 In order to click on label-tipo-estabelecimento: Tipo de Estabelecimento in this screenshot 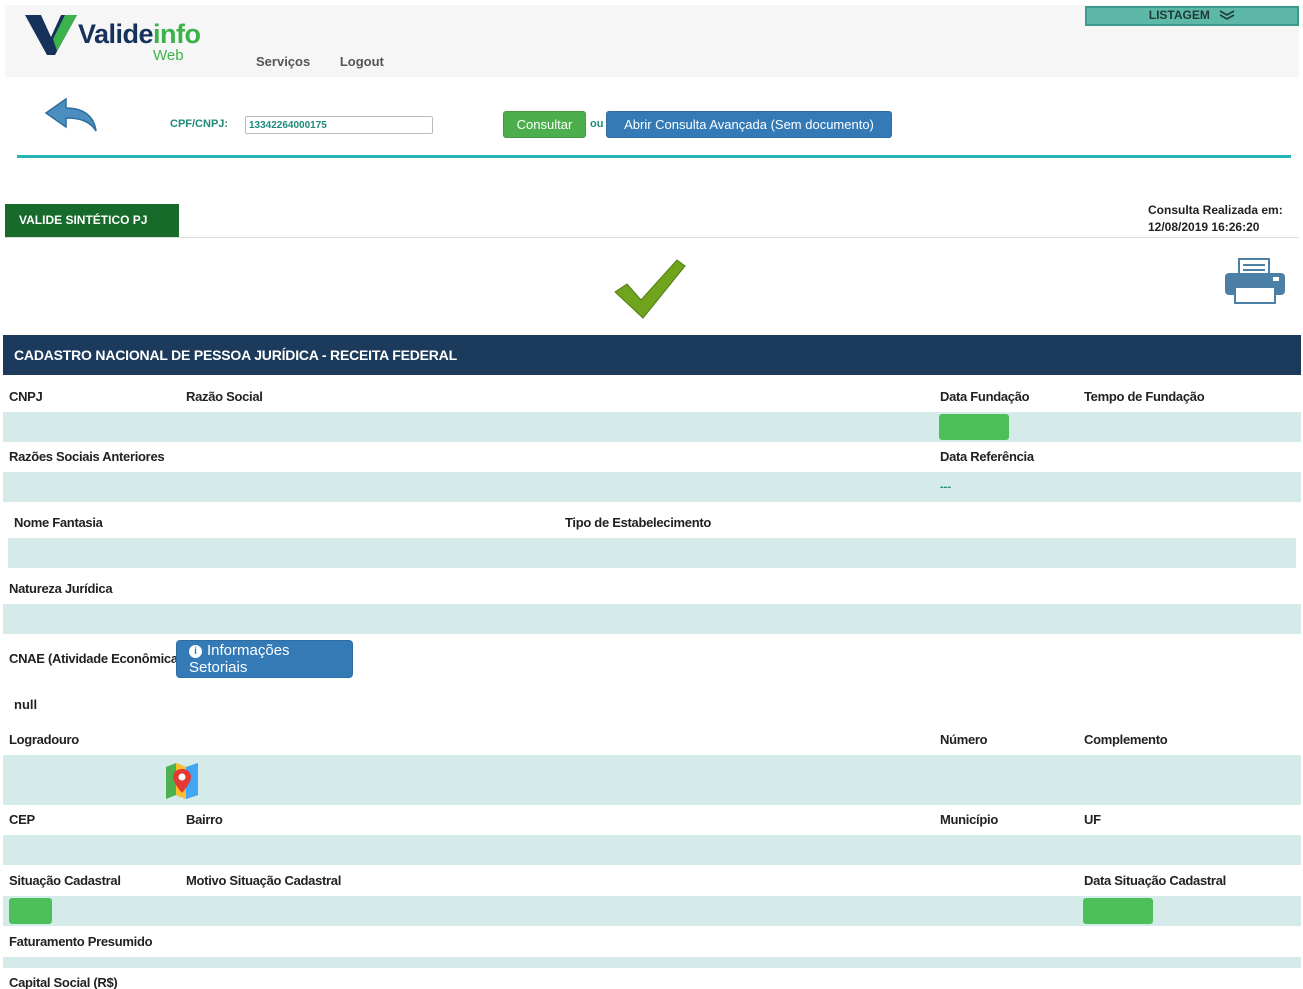, I will do `click(638, 522)`.